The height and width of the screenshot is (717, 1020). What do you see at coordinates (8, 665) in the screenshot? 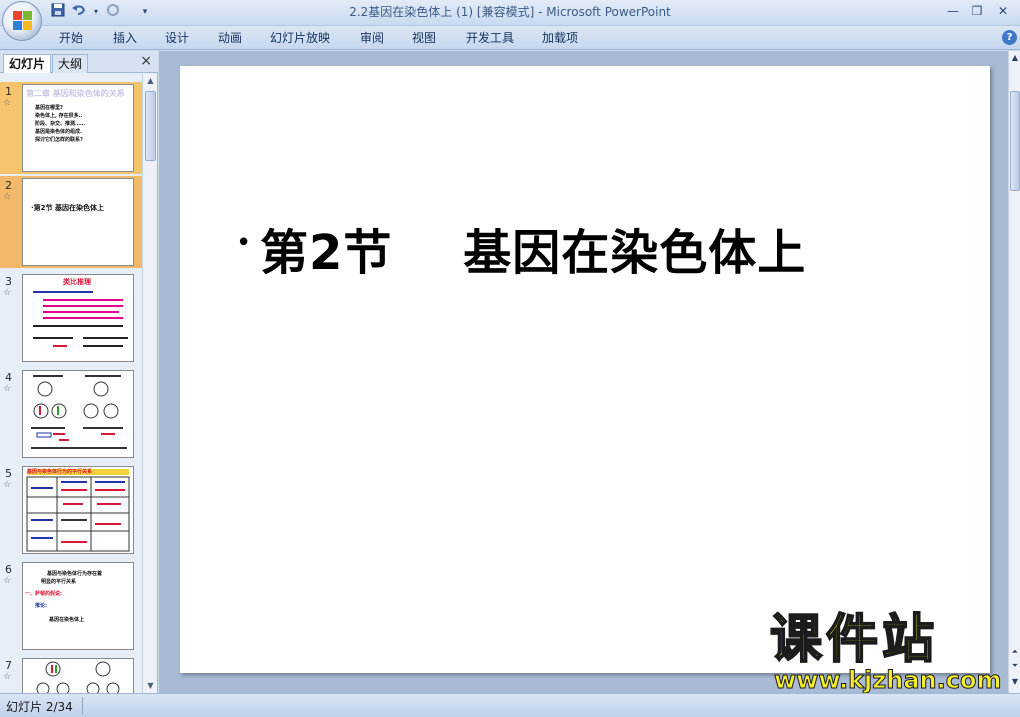
I see `slide-number: 7` at bounding box center [8, 665].